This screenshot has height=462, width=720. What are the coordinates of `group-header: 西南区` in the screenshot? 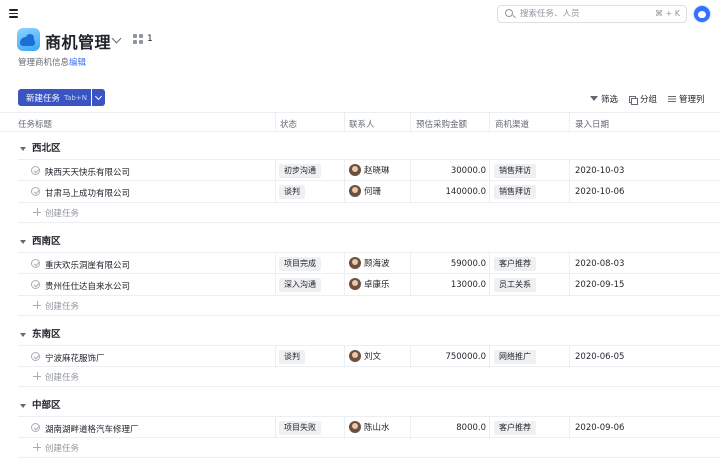 It's located at (40, 240).